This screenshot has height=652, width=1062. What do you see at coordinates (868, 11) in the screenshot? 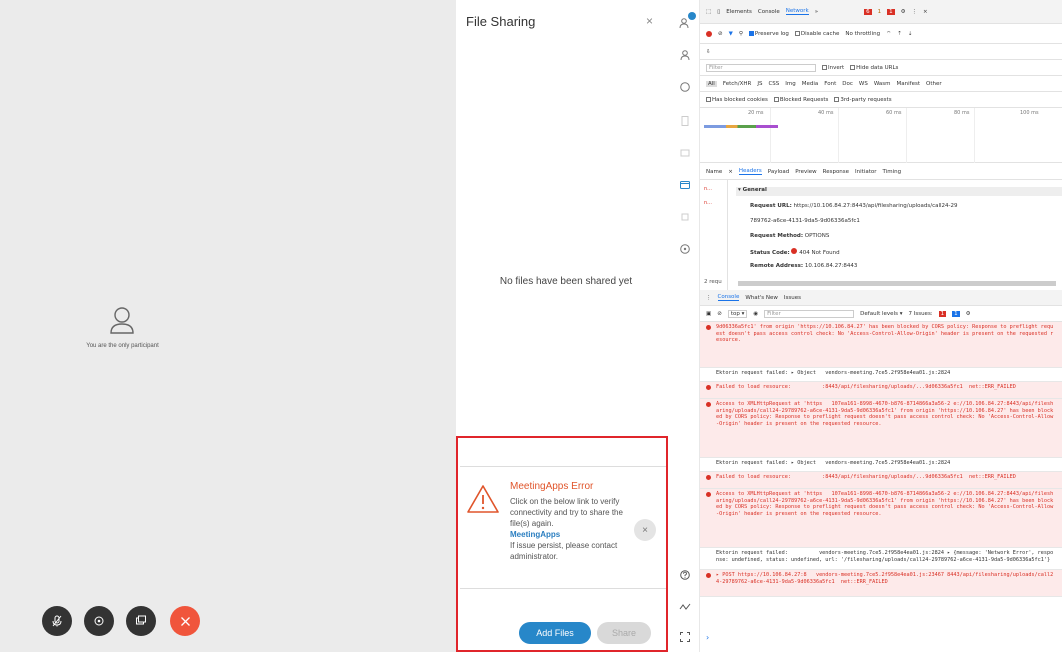
I see `error-count-badge: 6` at bounding box center [868, 11].